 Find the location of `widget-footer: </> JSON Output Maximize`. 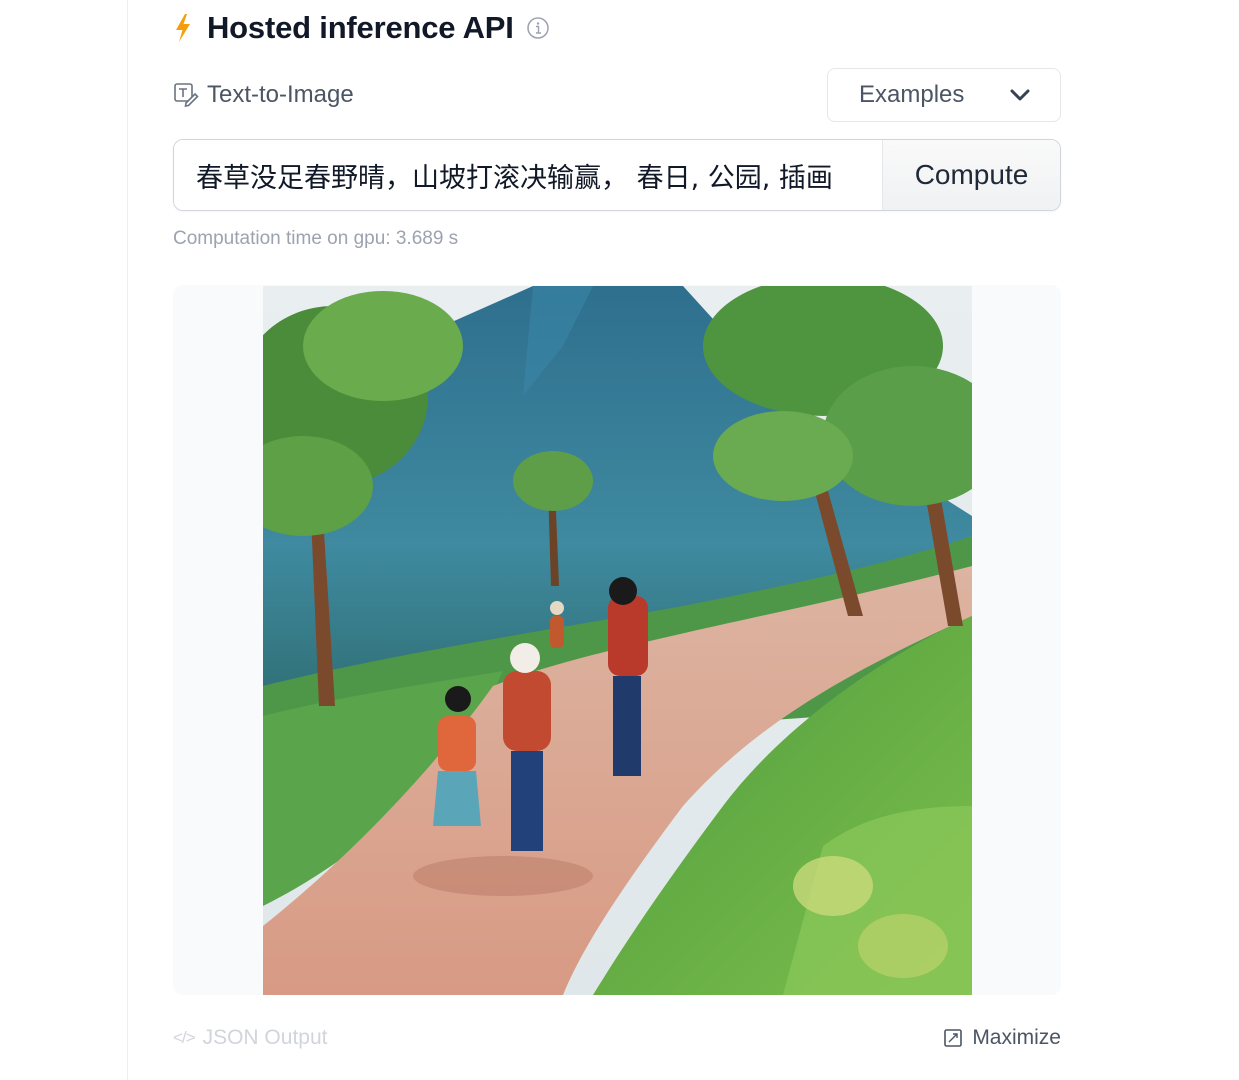

widget-footer: </> JSON Output Maximize is located at coordinates (617, 1040).